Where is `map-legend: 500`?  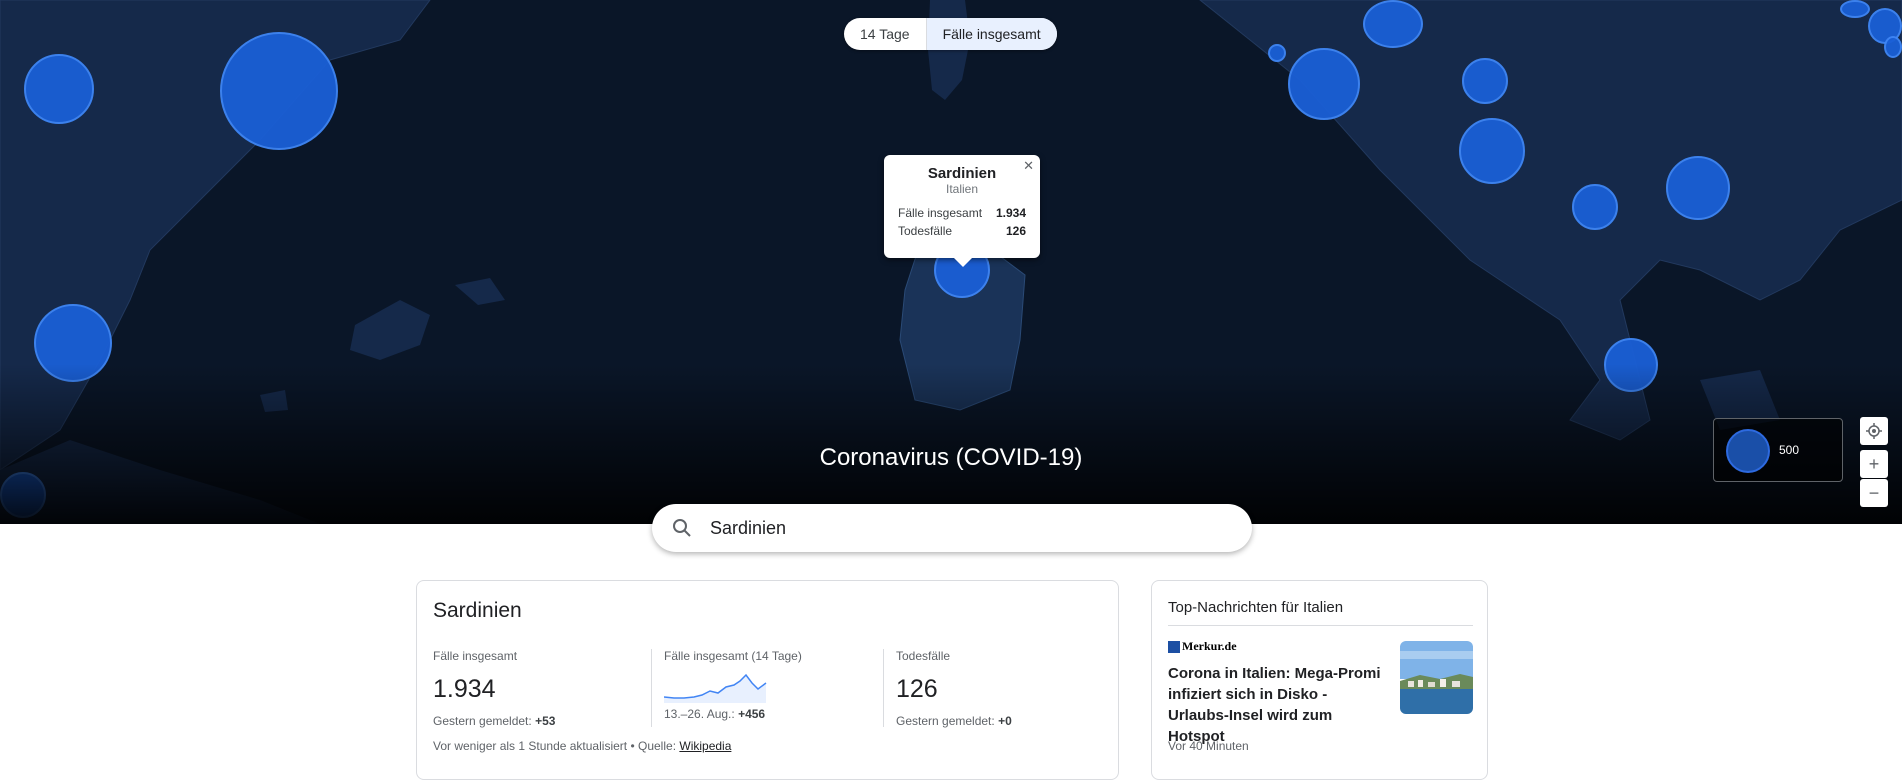 map-legend: 500 is located at coordinates (1778, 450).